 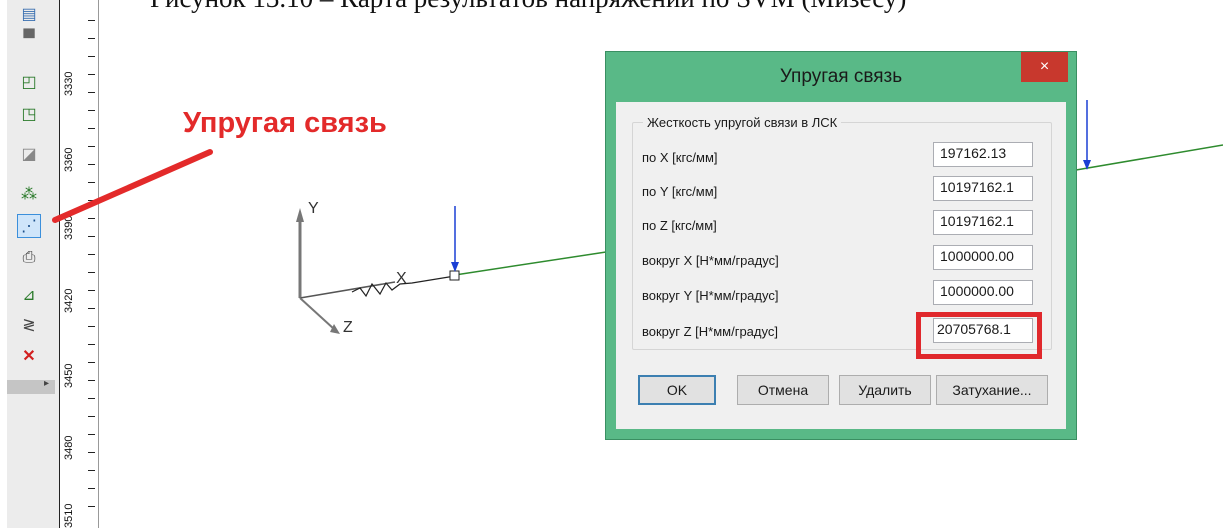 I want to click on cancel-button: Отмена, so click(x=783, y=390).